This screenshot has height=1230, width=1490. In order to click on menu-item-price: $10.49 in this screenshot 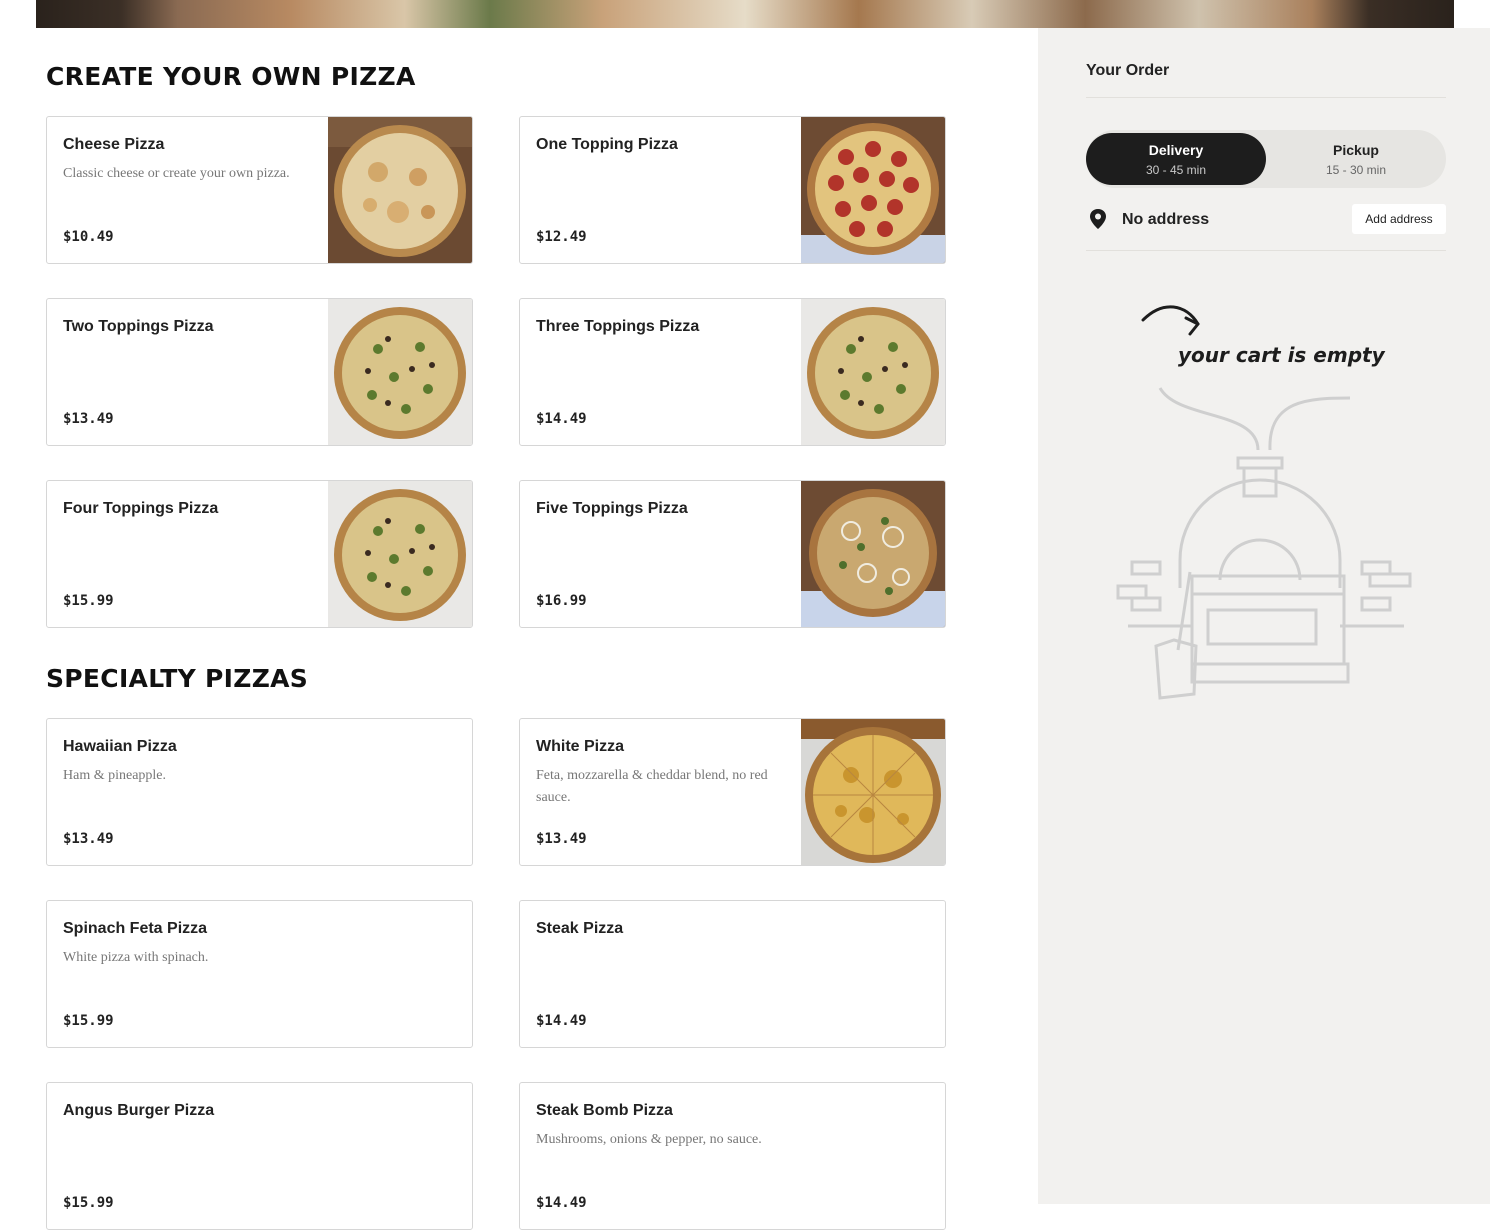, I will do `click(88, 237)`.